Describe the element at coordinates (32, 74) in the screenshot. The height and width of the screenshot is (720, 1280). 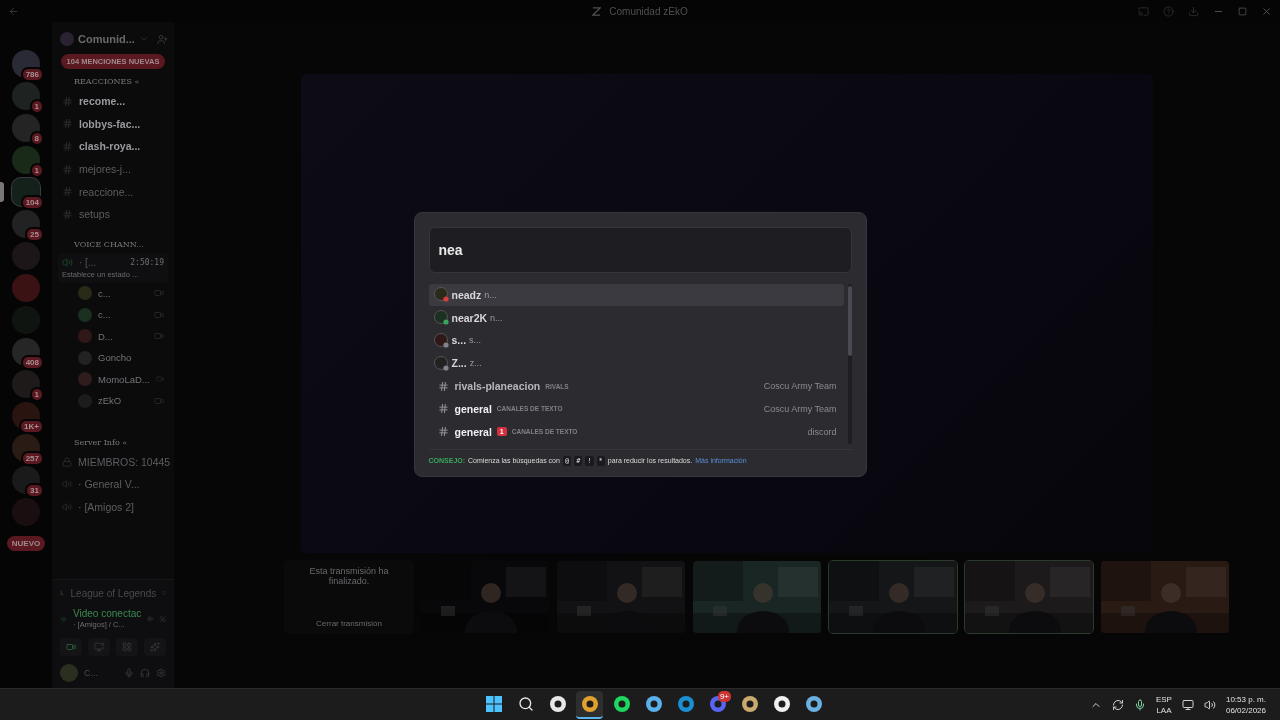
I see `mention-count: 786` at that location.